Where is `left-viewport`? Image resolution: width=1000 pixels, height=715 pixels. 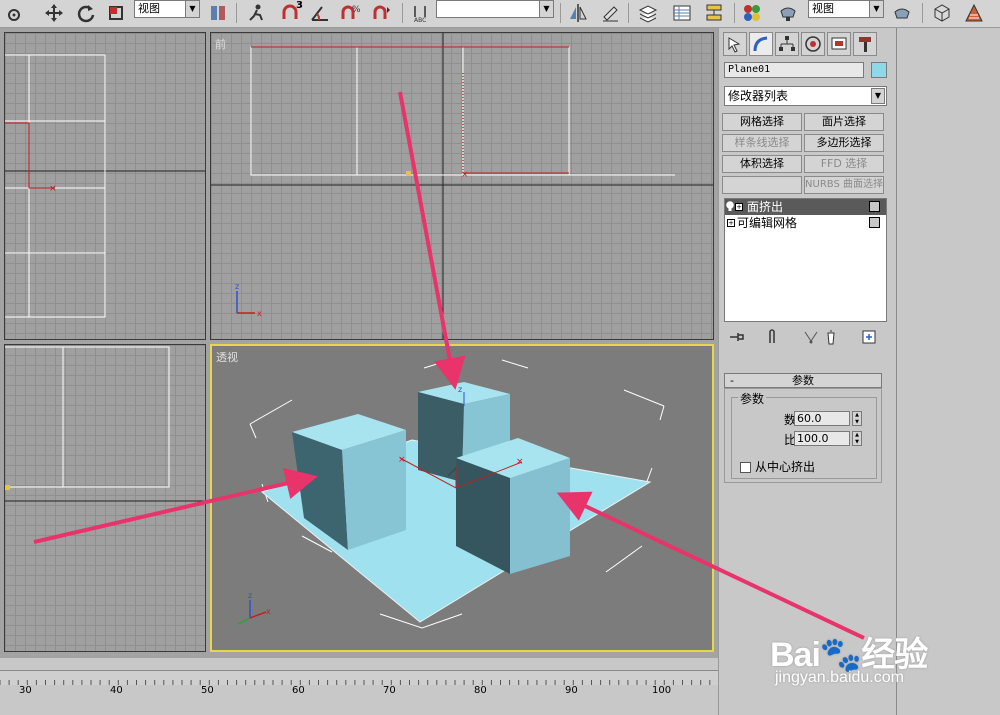
left-viewport is located at coordinates (105, 498).